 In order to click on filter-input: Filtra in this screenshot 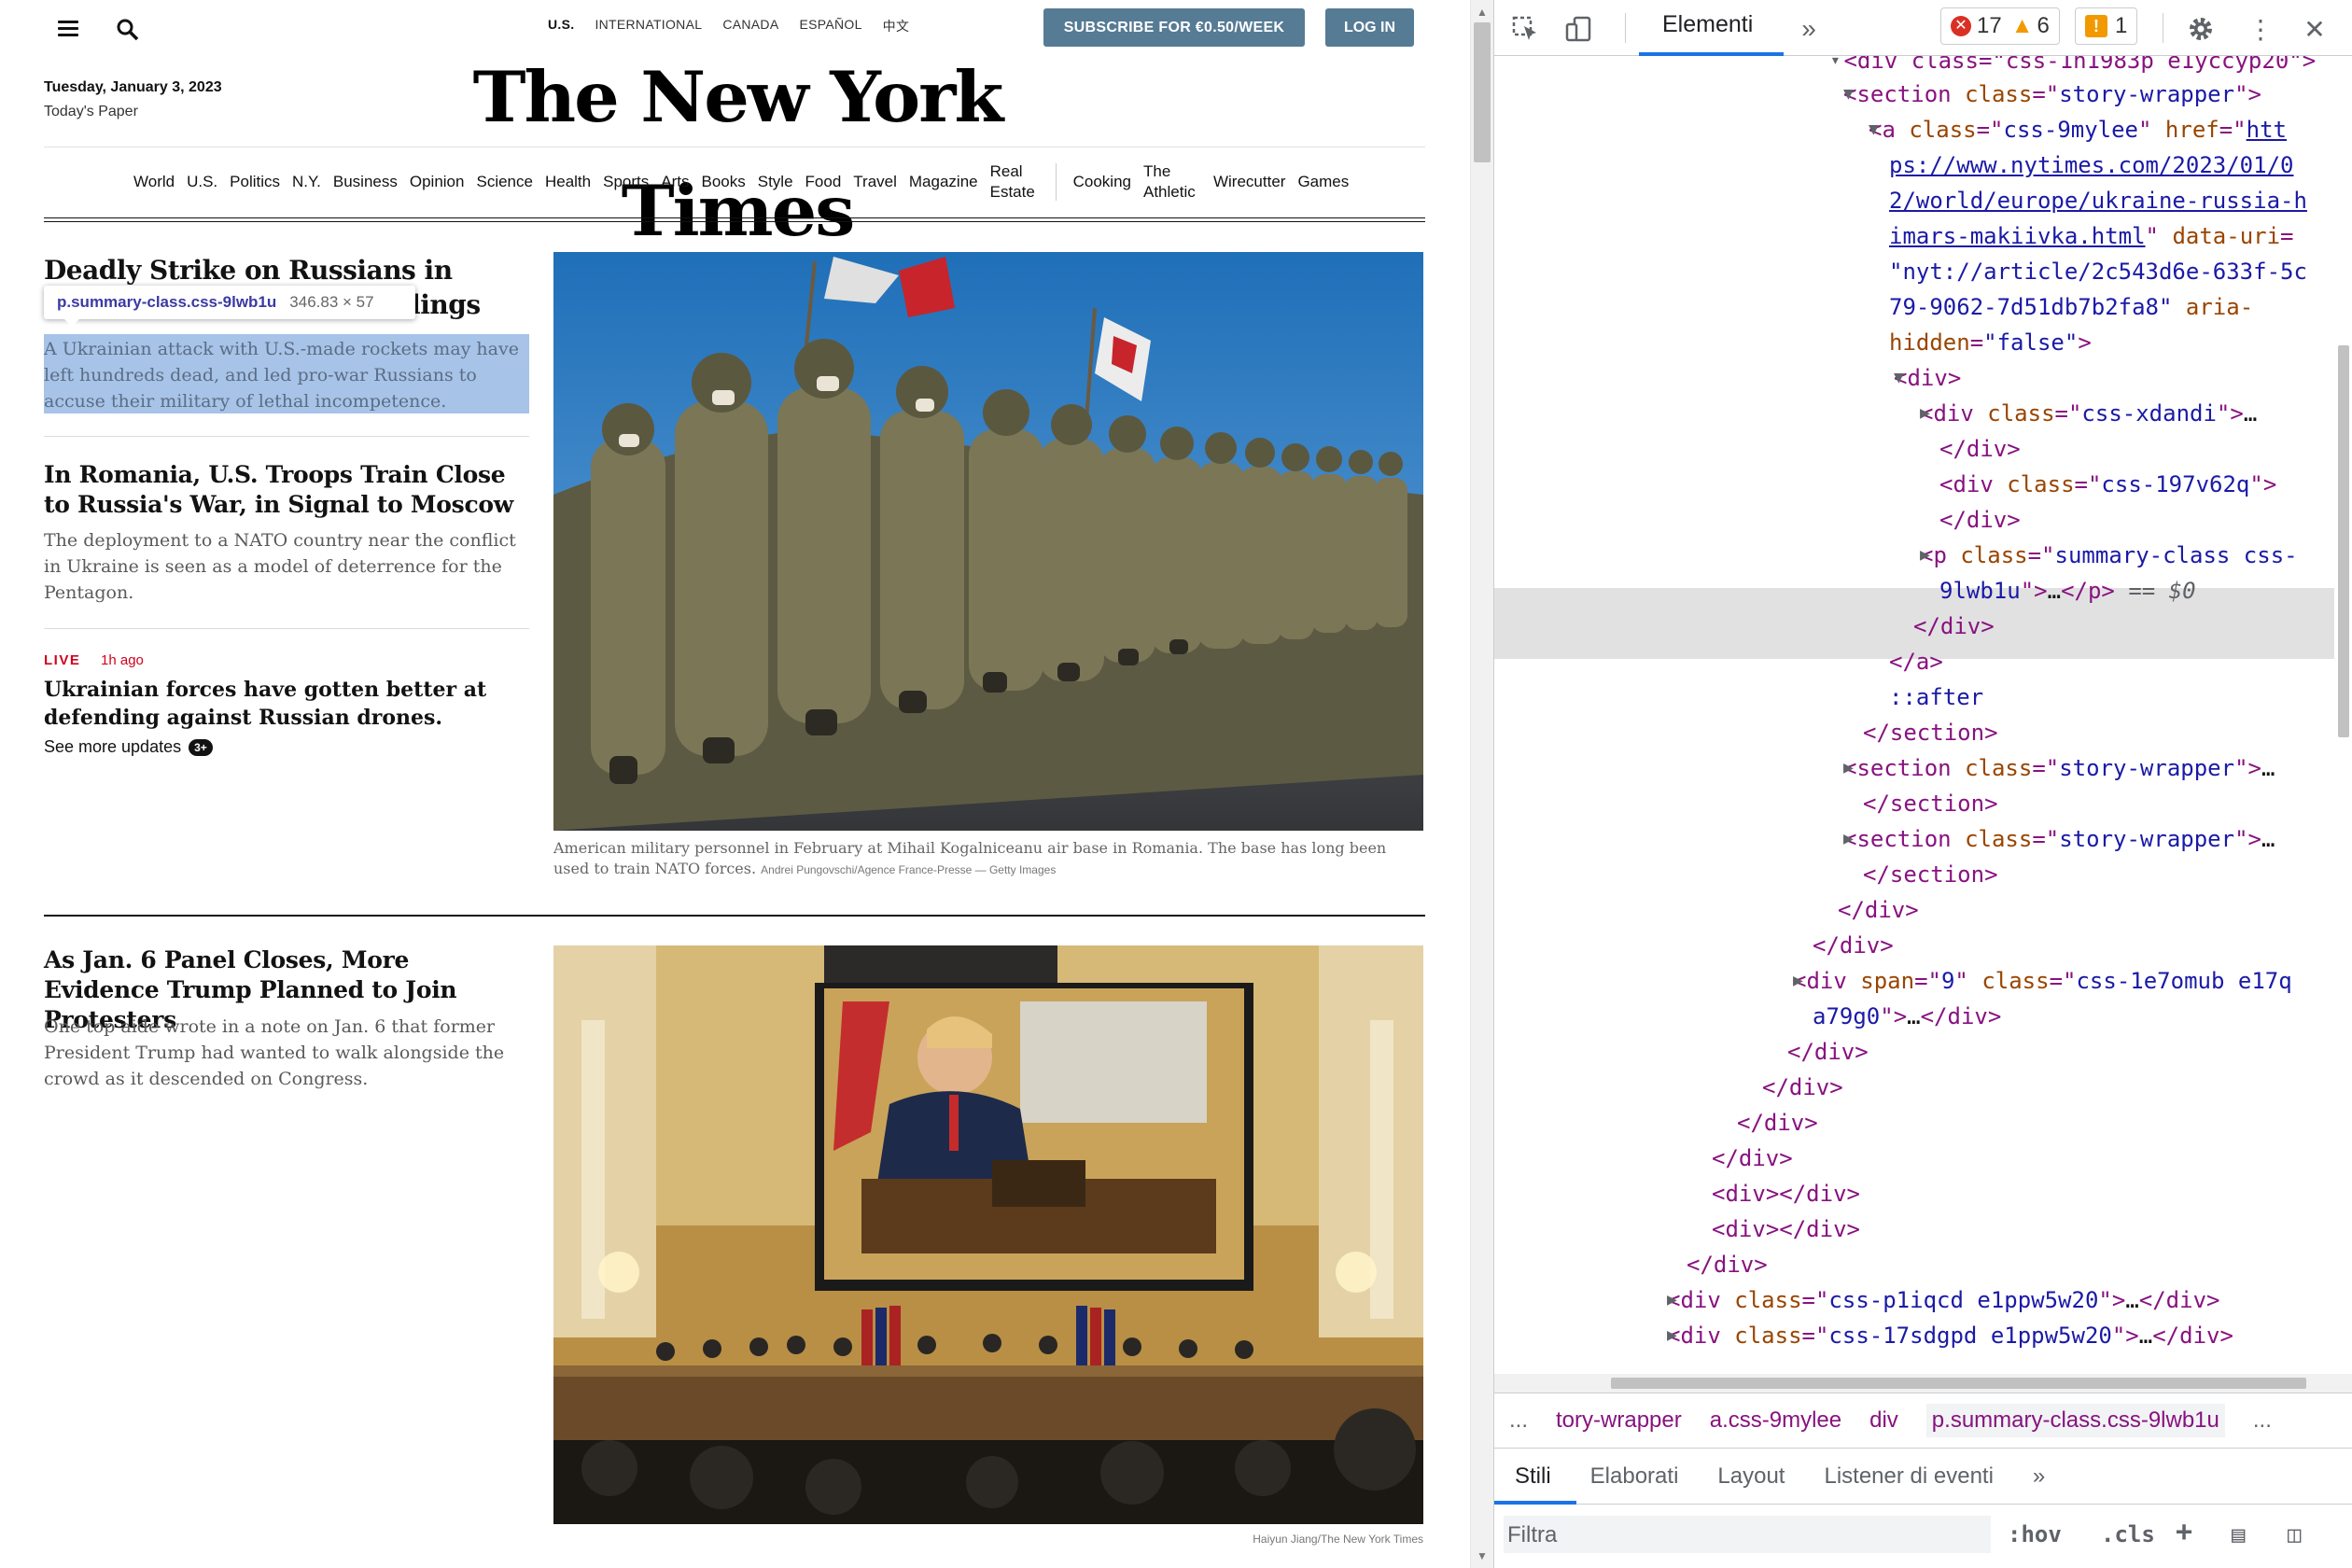, I will do `click(1747, 1534)`.